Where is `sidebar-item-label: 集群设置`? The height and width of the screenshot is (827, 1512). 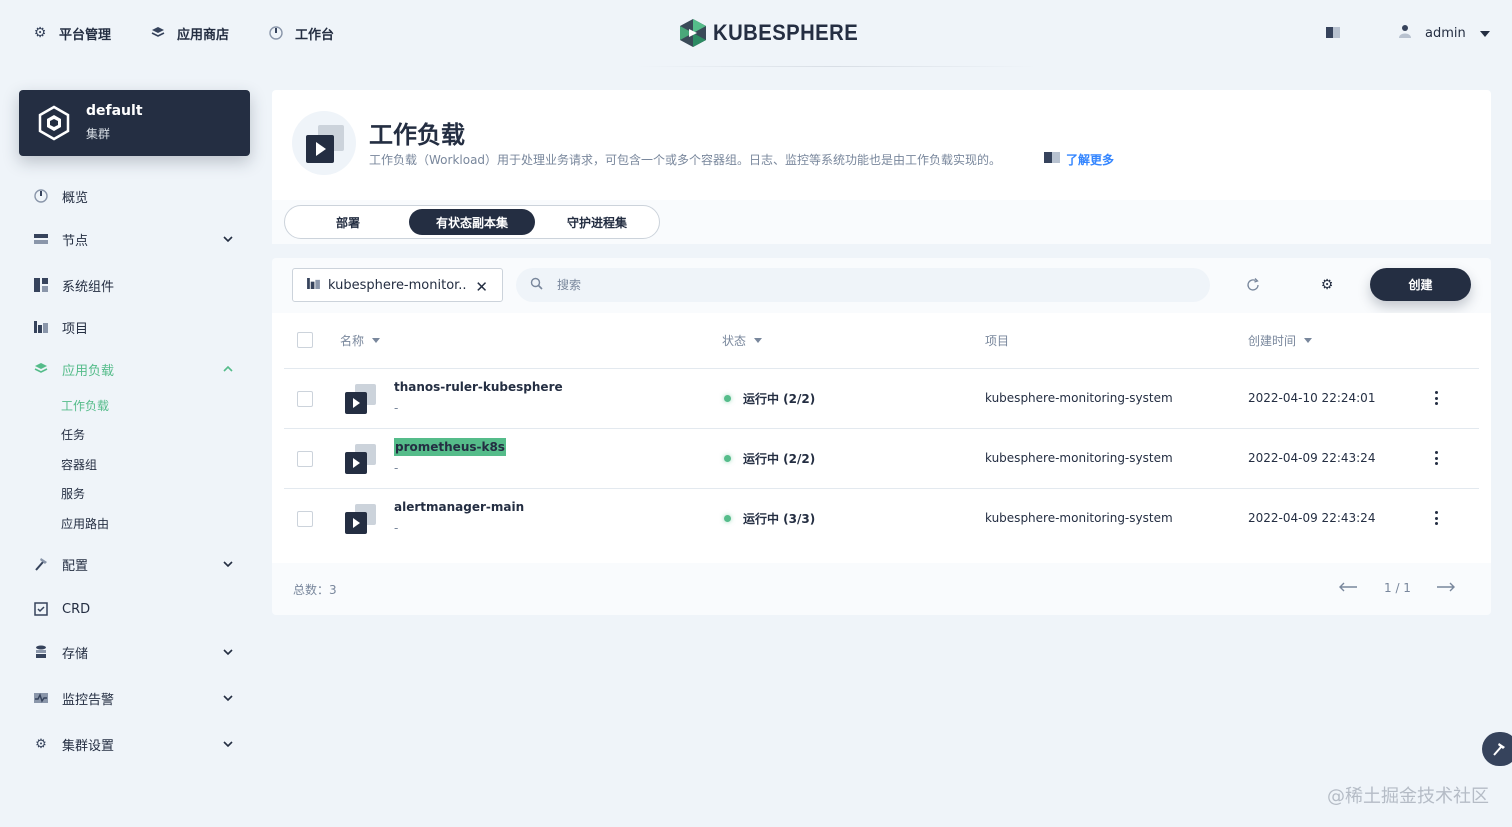
sidebar-item-label: 集群设置 is located at coordinates (88, 746).